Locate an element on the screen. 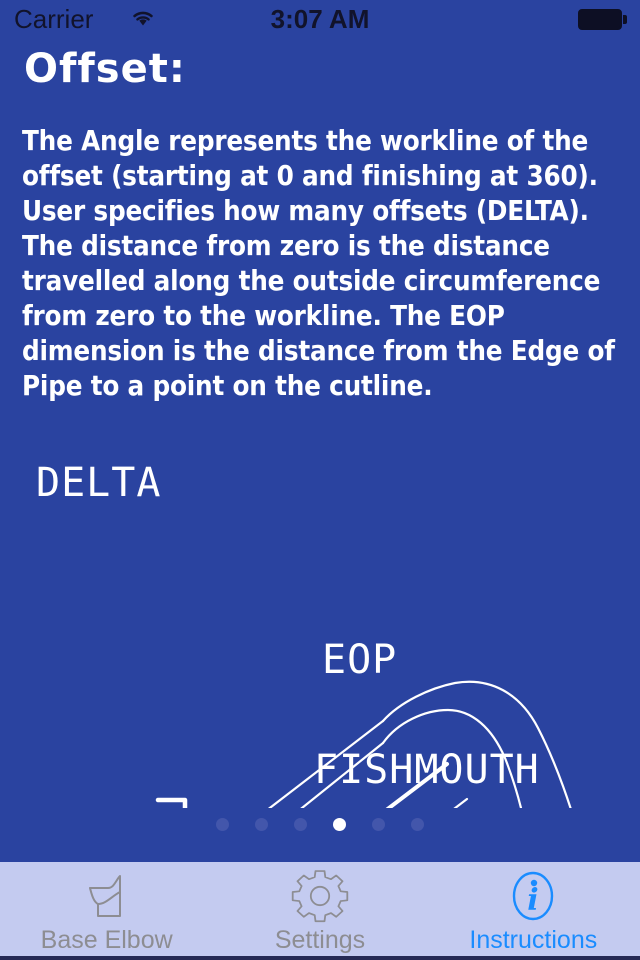 The width and height of the screenshot is (640, 960). tab-settings: Settings is located at coordinates (319, 909).